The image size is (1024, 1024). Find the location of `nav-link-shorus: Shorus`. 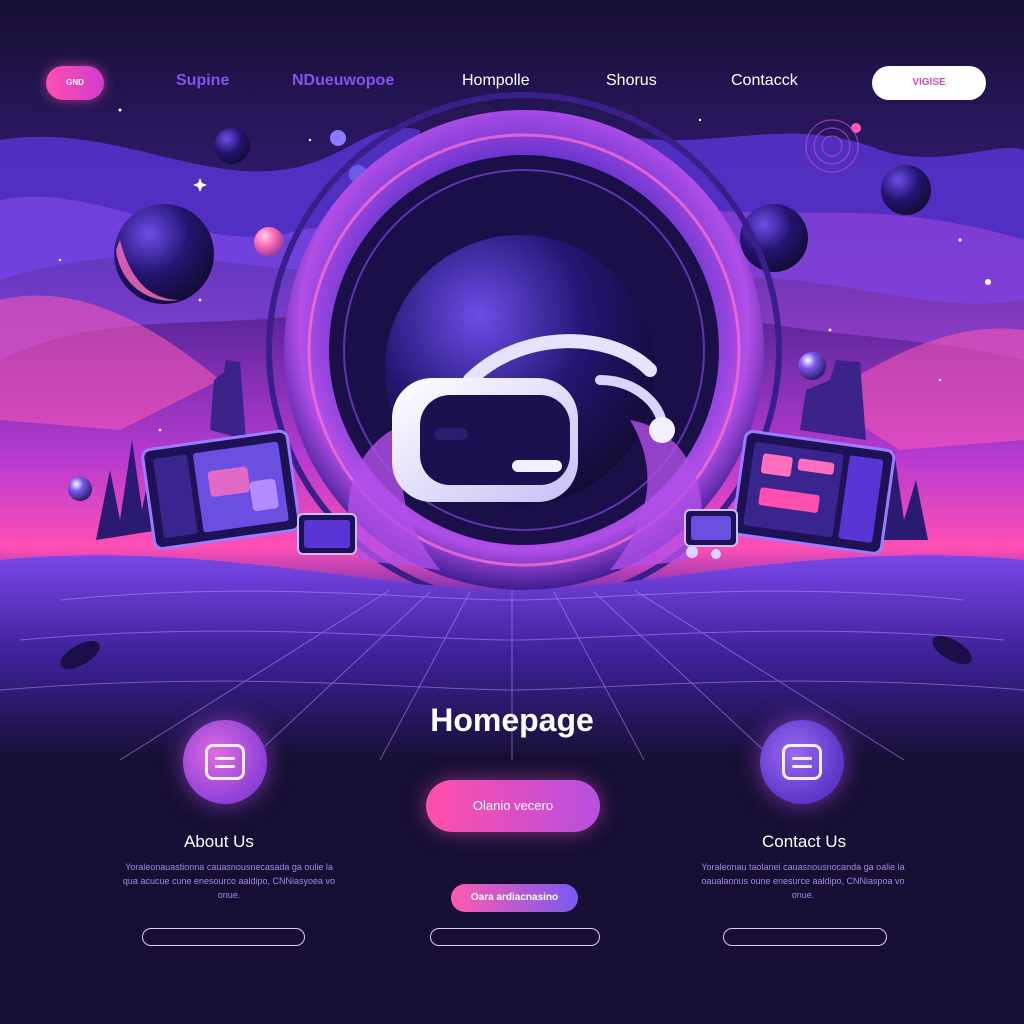

nav-link-shorus: Shorus is located at coordinates (631, 81).